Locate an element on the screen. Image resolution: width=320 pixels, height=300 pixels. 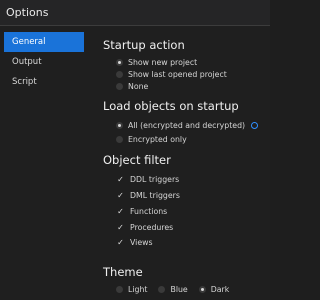
checkbox-views: ✓ Views is located at coordinates (134, 242).